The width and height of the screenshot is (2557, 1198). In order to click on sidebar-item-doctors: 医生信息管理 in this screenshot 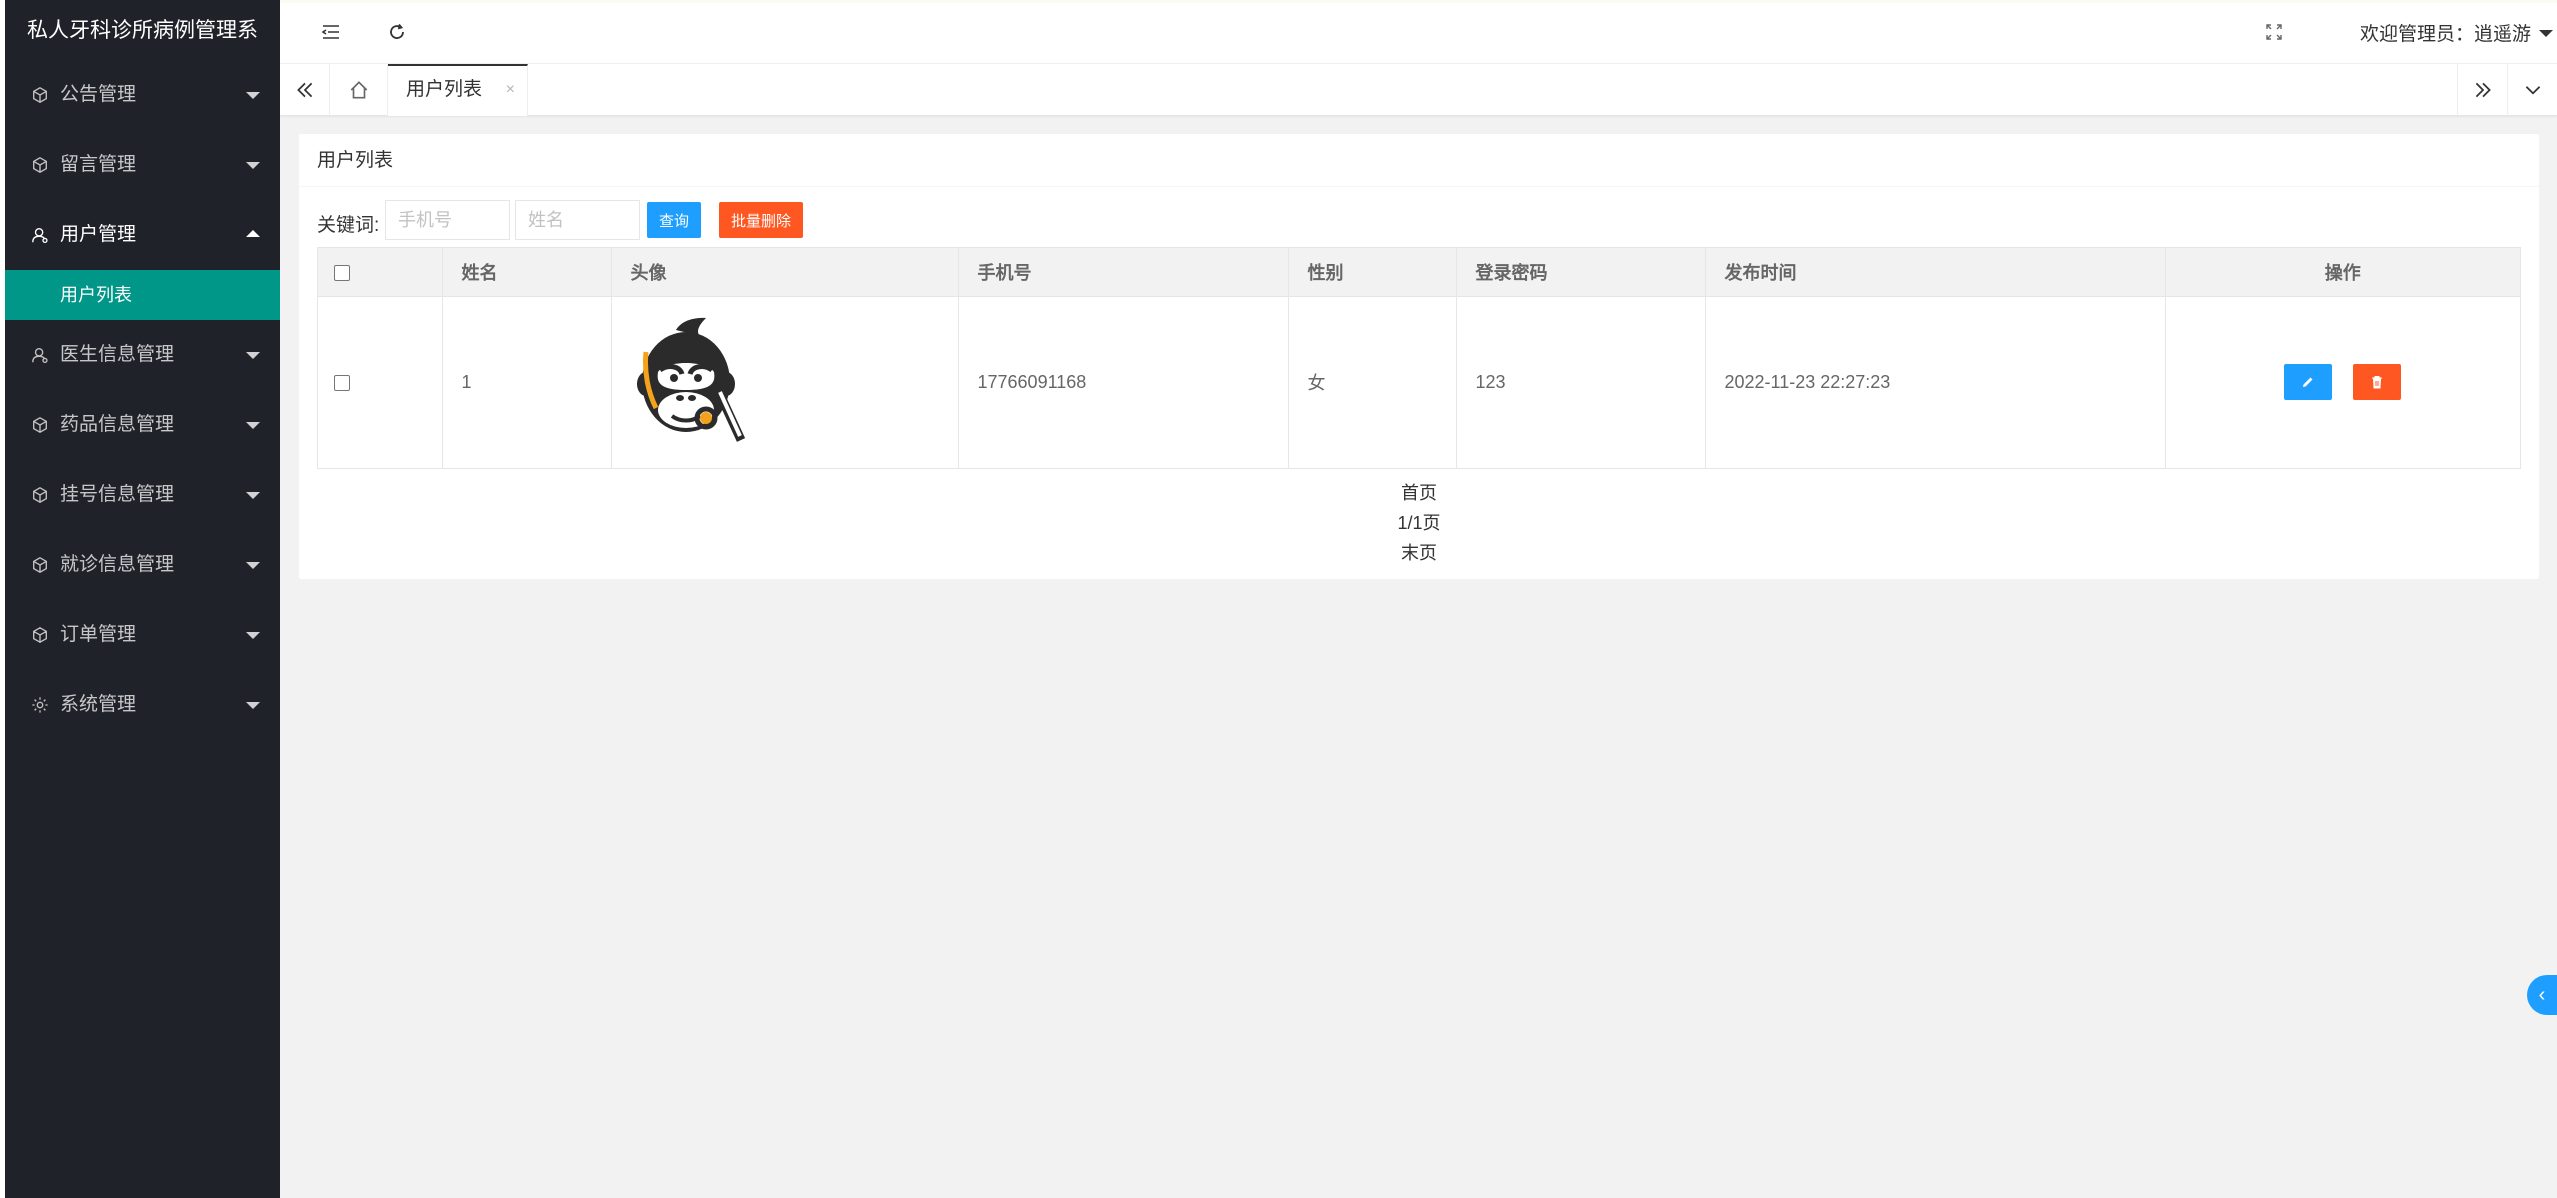, I will do `click(142, 355)`.